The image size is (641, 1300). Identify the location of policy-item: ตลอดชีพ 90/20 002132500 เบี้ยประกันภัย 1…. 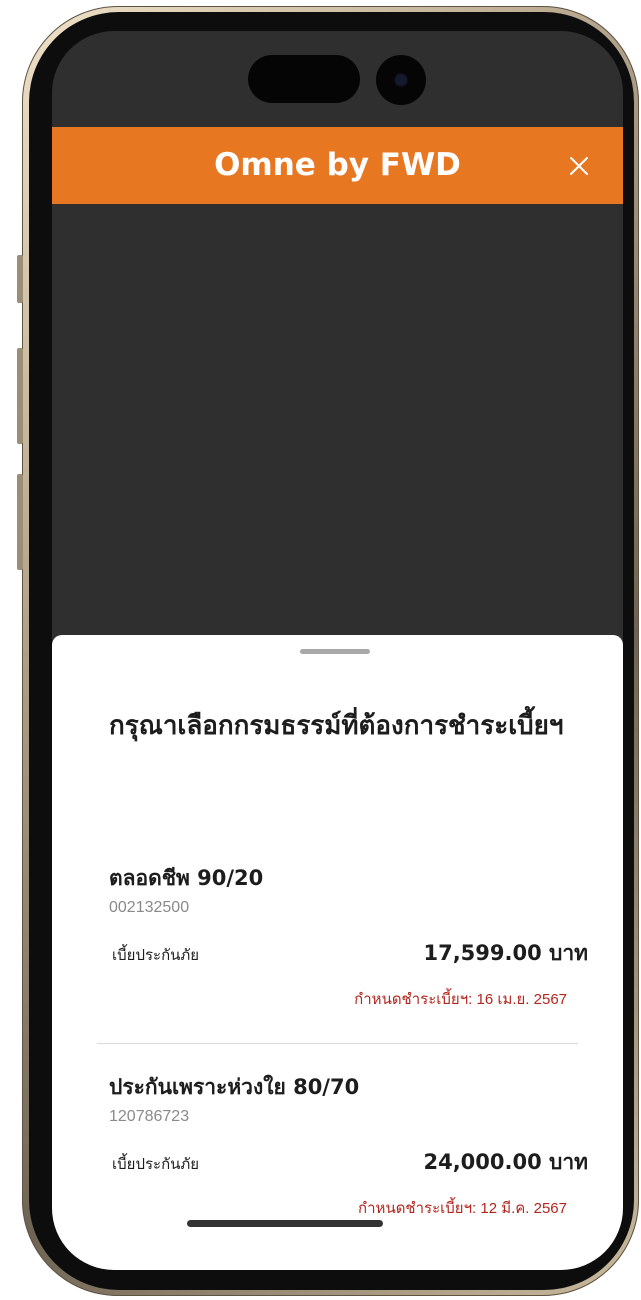
(337, 948).